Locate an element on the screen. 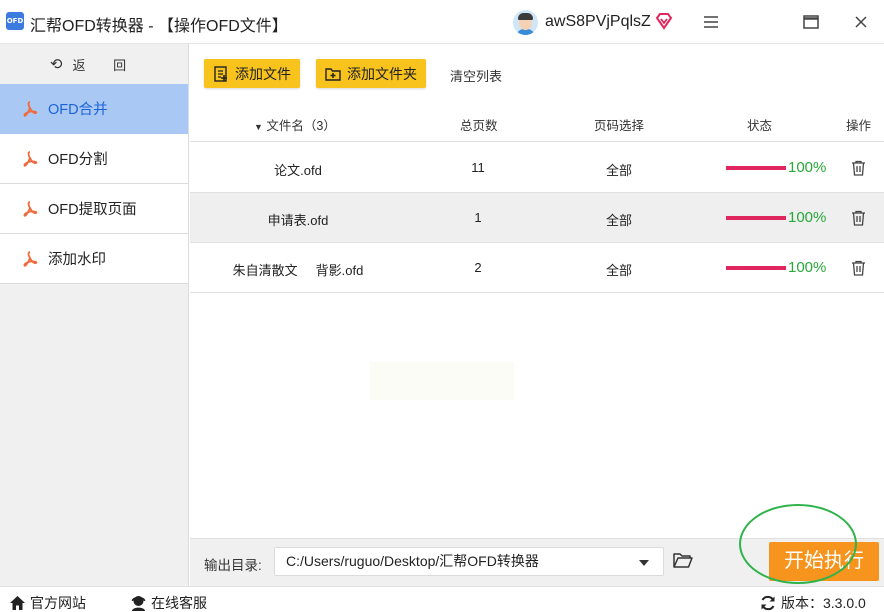 Image resolution: width=884 pixels, height=612 pixels. back-button: ⟲ 返 回 is located at coordinates (94, 64).